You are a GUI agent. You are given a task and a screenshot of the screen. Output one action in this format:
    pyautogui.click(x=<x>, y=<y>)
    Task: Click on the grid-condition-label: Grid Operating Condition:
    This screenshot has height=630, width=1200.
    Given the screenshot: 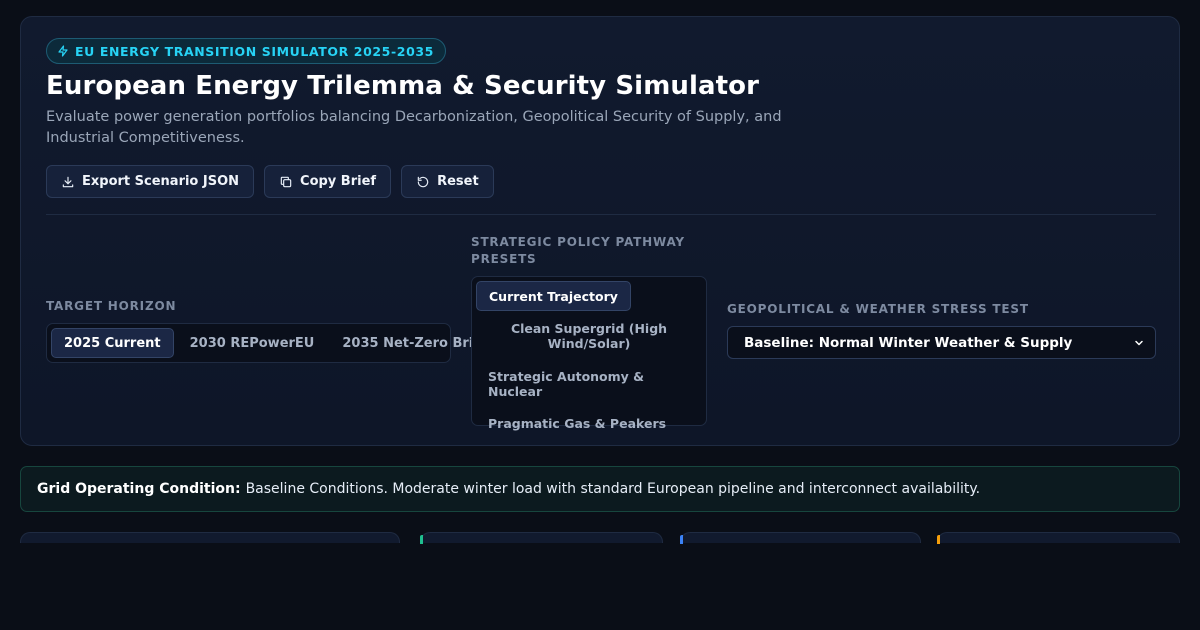 What is the action you would take?
    pyautogui.click(x=139, y=489)
    